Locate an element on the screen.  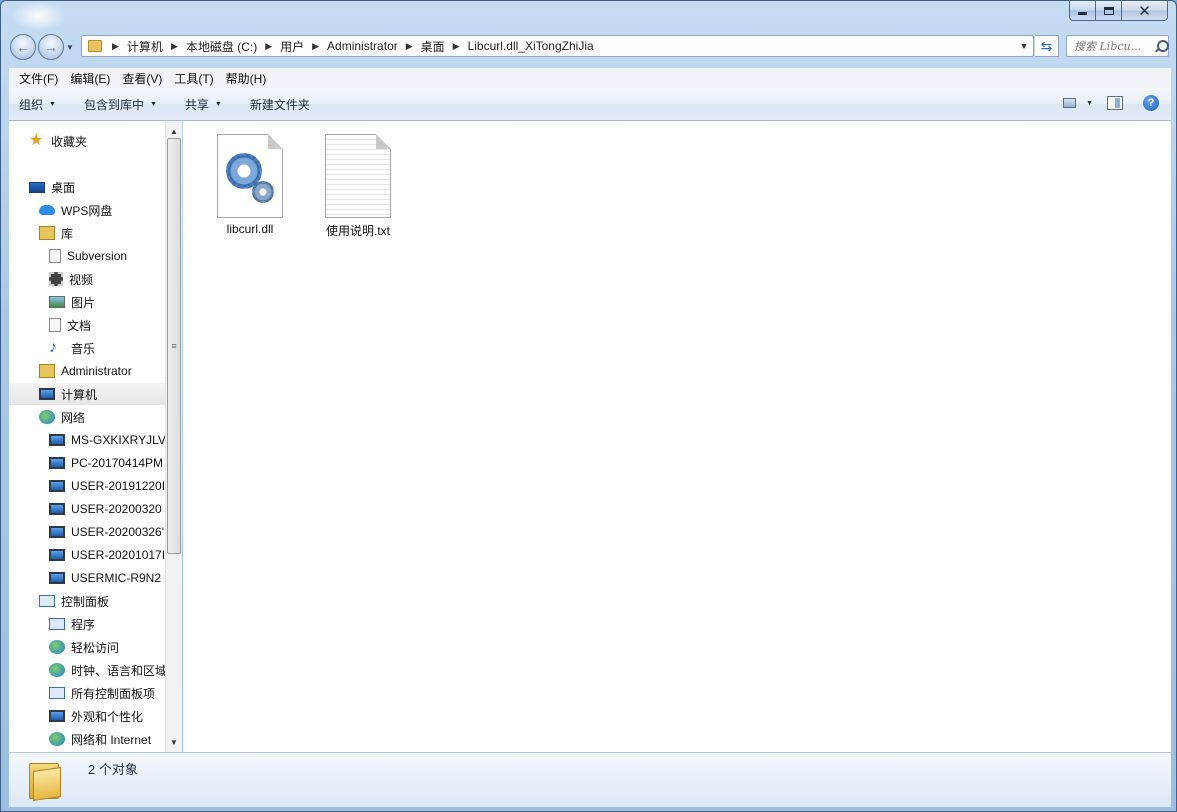
nav-network-pc: USER-20191220I is located at coordinates (107, 486).